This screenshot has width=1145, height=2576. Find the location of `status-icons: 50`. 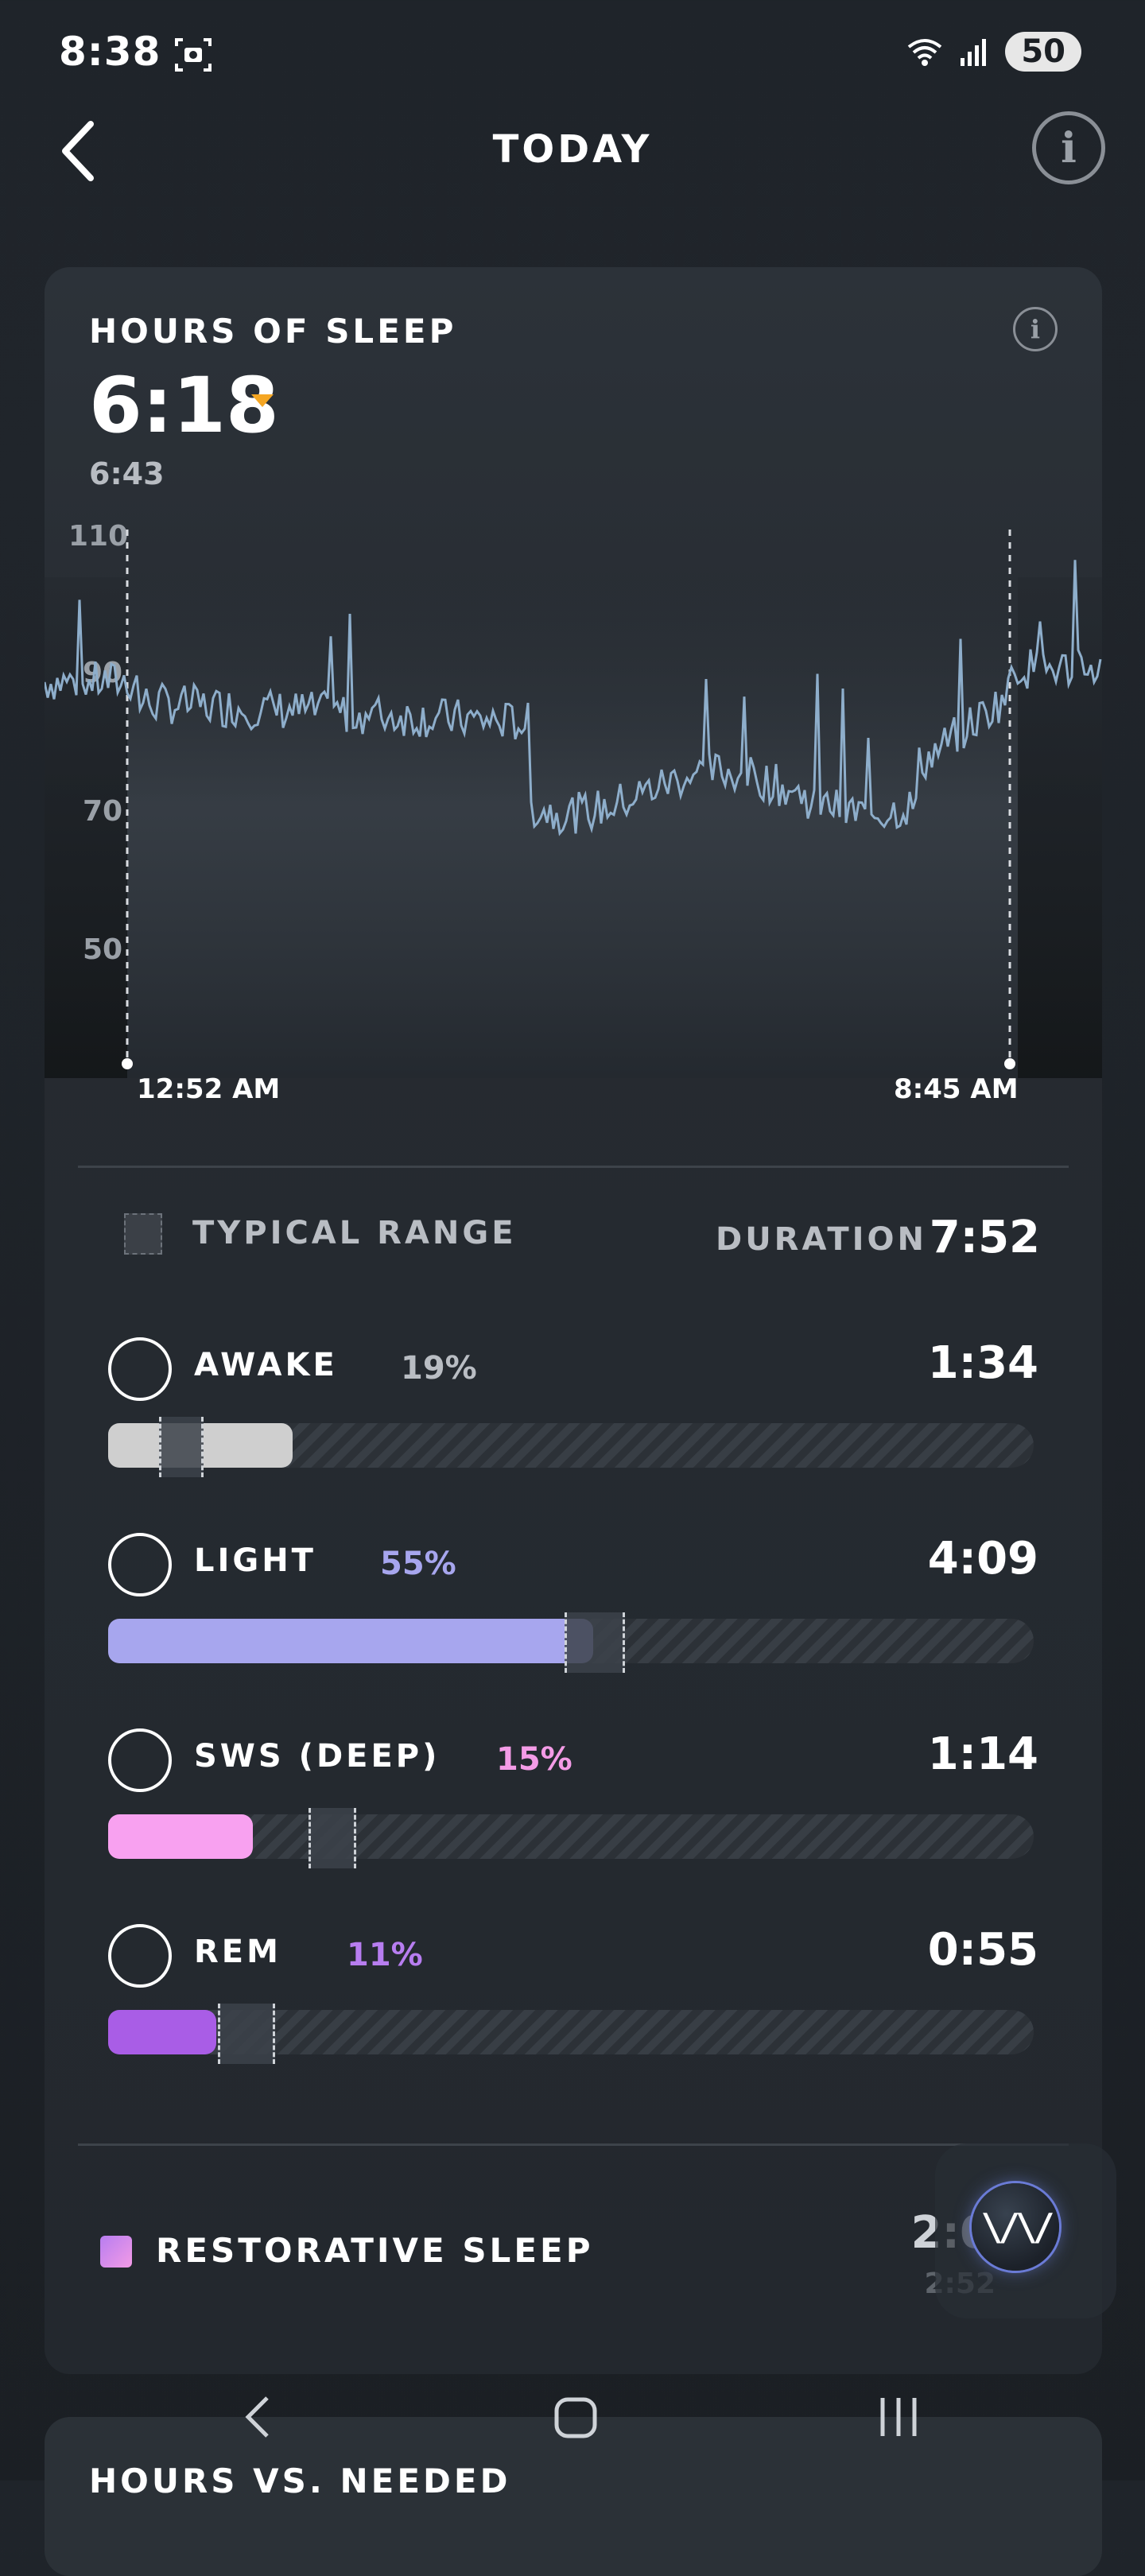

status-icons: 50 is located at coordinates (993, 52).